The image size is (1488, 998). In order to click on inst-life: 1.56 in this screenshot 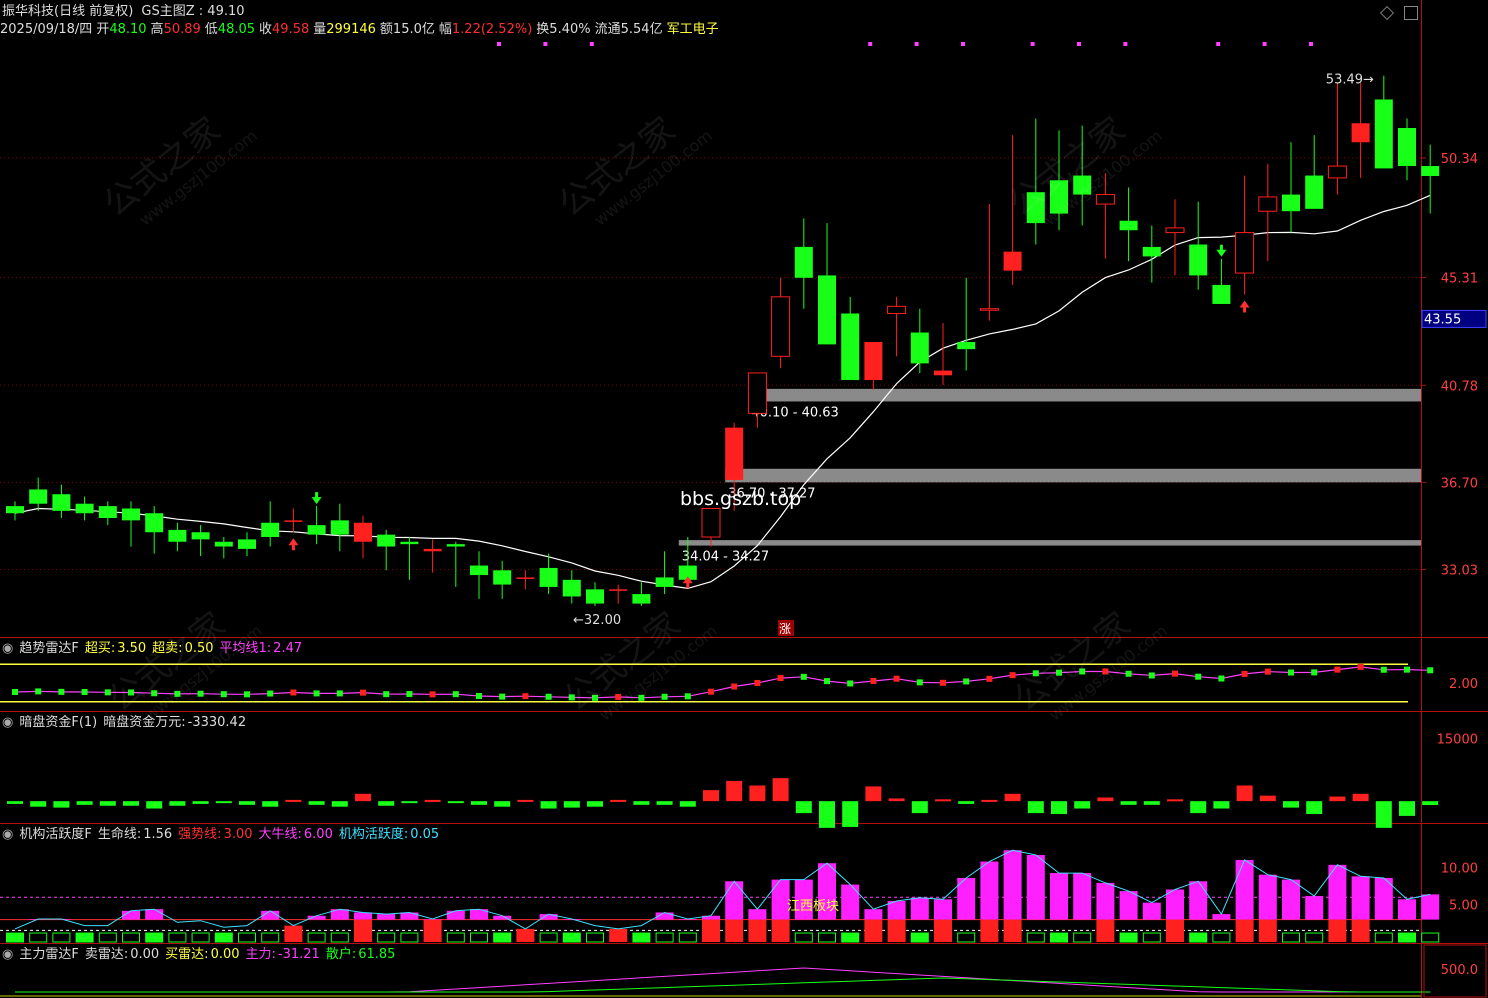, I will do `click(158, 834)`.